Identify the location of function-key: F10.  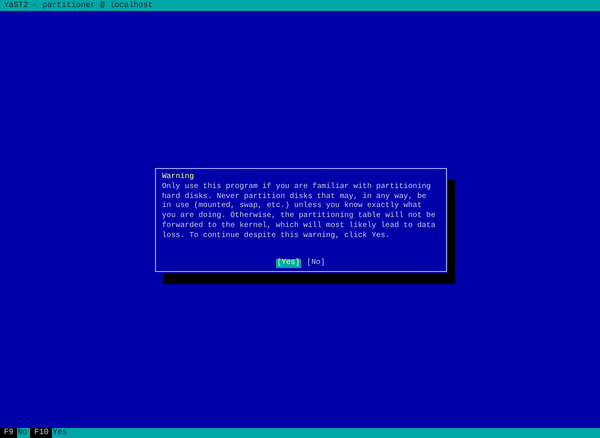
(41, 433).